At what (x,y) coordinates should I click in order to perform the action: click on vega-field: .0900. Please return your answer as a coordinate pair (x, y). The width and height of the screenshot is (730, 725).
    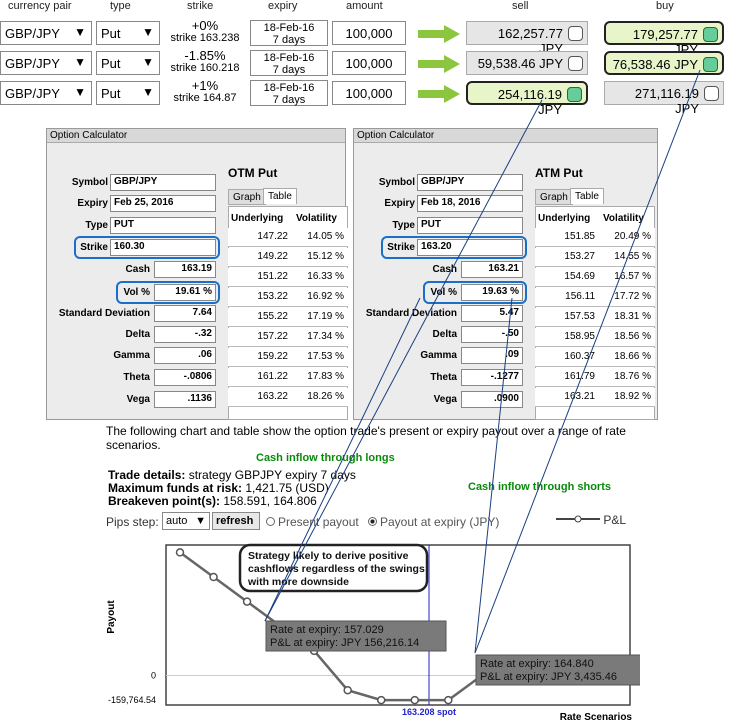
    Looking at the image, I should click on (492, 399).